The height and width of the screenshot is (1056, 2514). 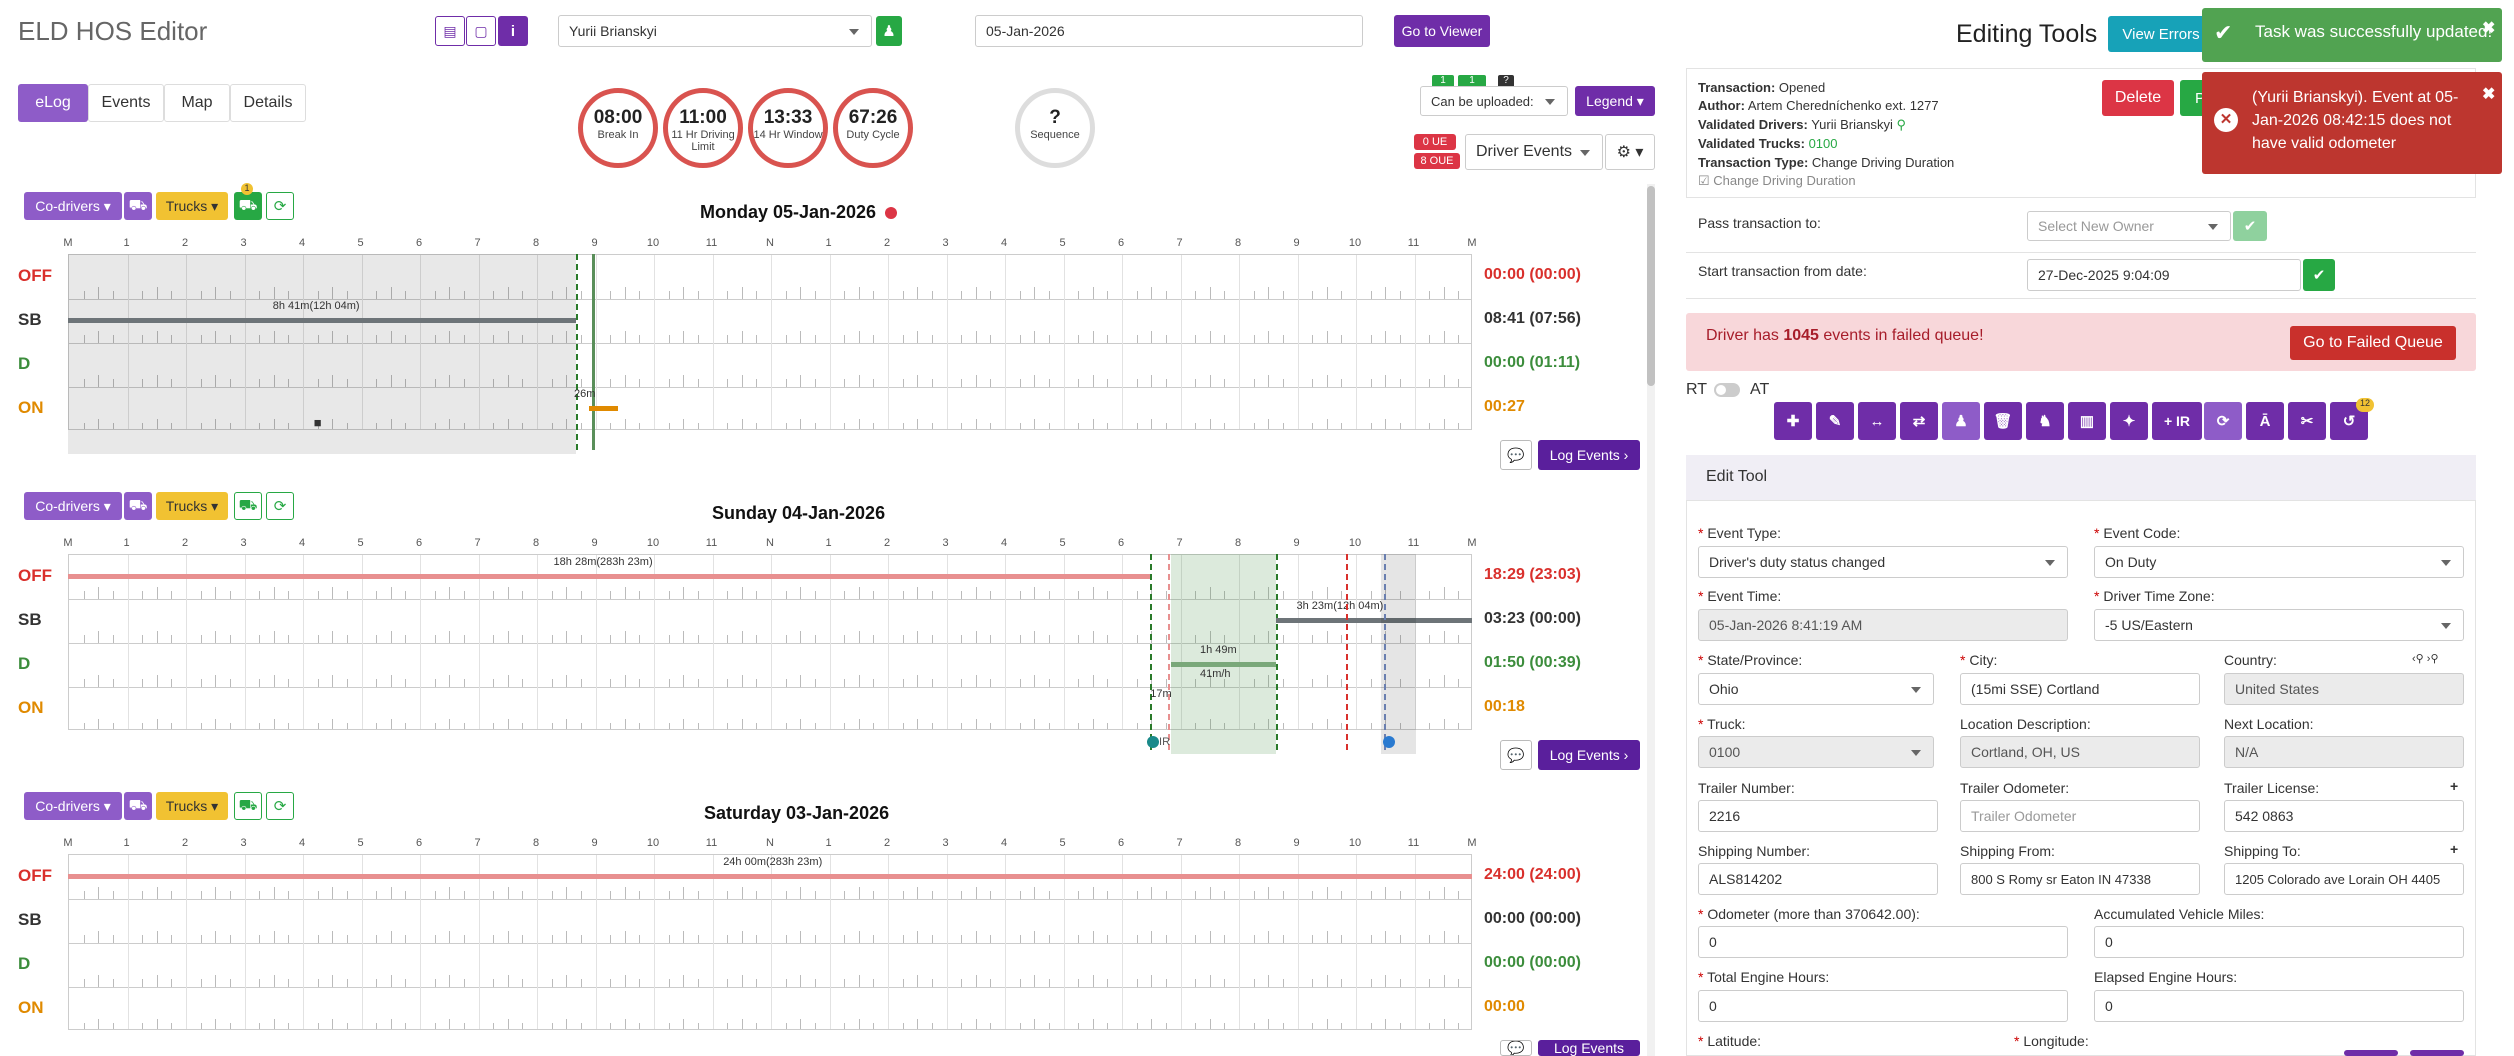 What do you see at coordinates (268, 103) in the screenshot?
I see `tab-details: Details` at bounding box center [268, 103].